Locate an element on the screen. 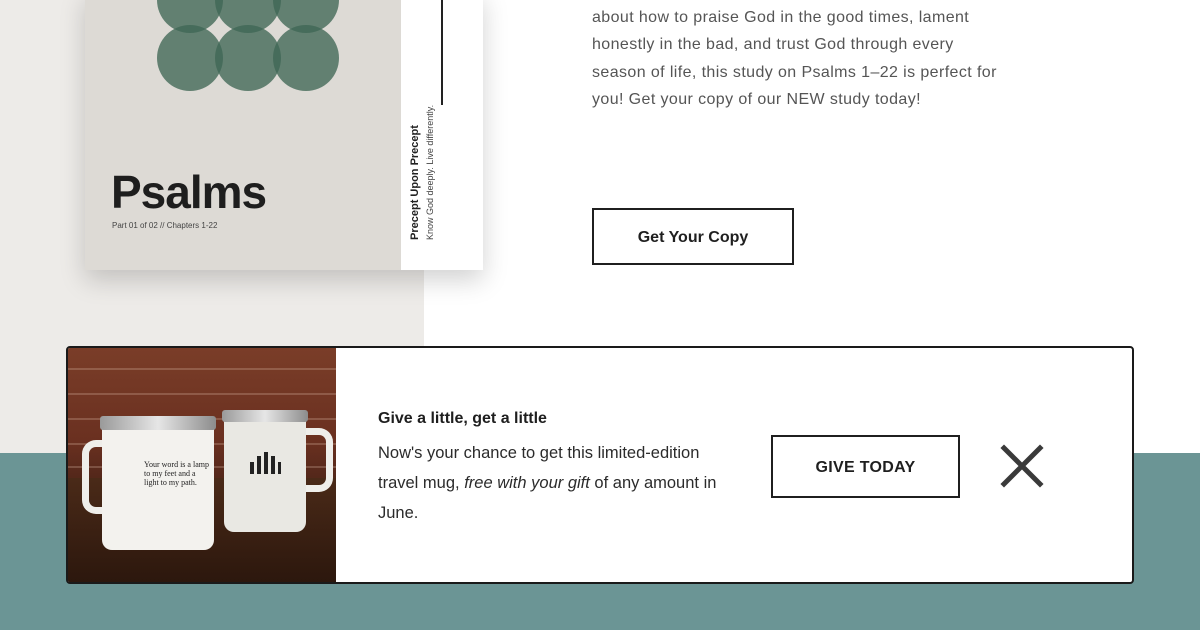 This screenshot has height=630, width=1200. circle-pattern-graphic is located at coordinates (248, 45).